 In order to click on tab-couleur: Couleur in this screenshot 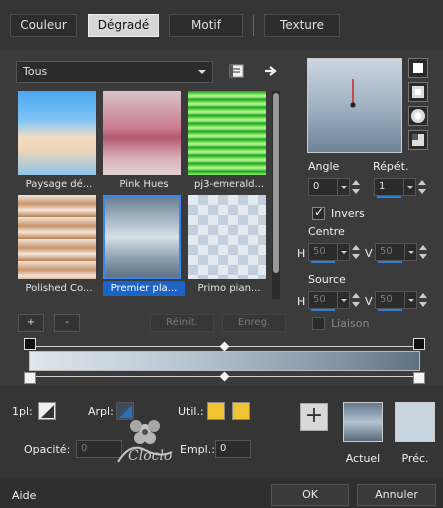, I will do `click(43, 25)`.